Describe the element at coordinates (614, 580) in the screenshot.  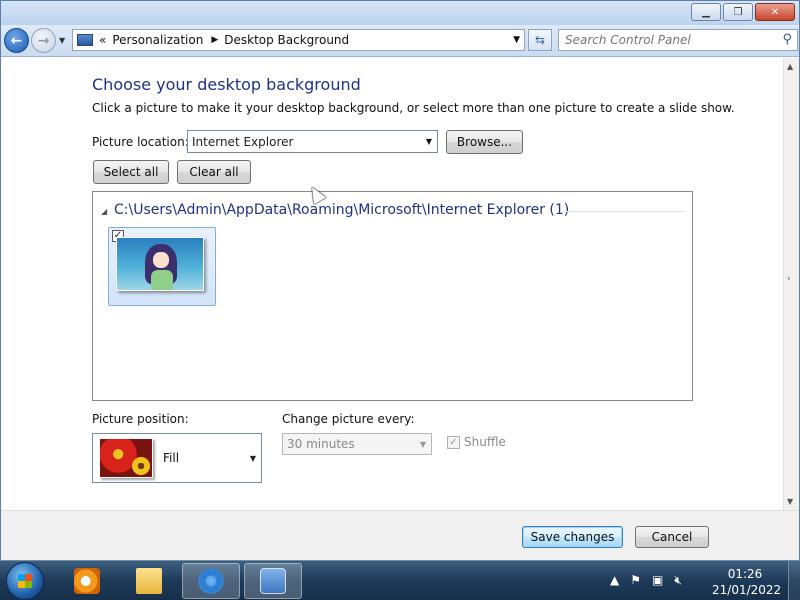
I see `show-hidden-icons-icon: ▲` at that location.